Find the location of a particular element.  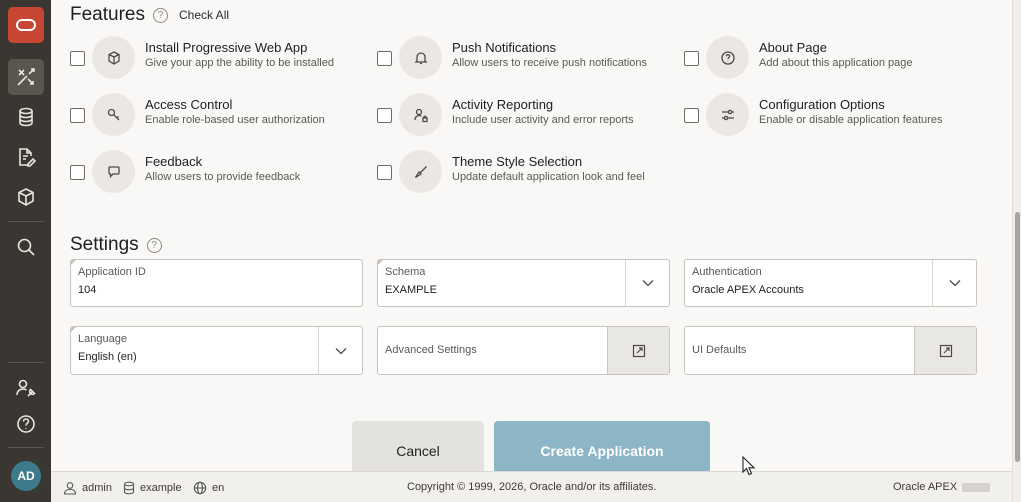

footer-product: Oracle APEX is located at coordinates (942, 487).